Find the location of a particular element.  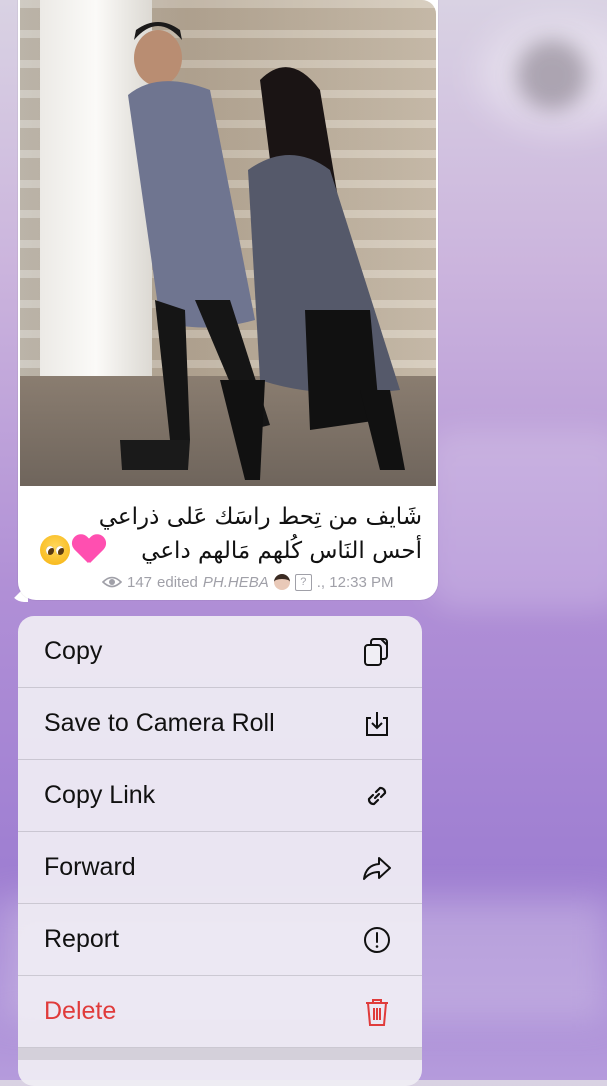

menu-item-copy-link: Copy Link is located at coordinates (220, 796).